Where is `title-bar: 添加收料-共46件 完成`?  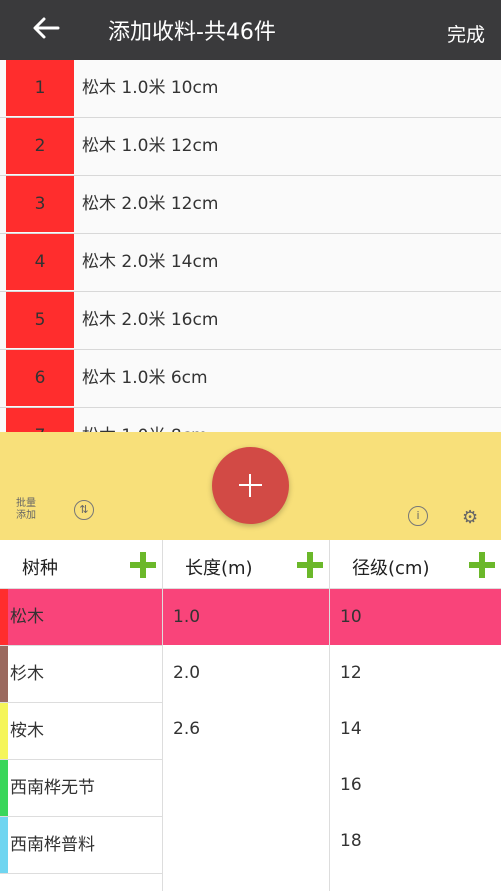 title-bar: 添加收料-共46件 完成 is located at coordinates (250, 30).